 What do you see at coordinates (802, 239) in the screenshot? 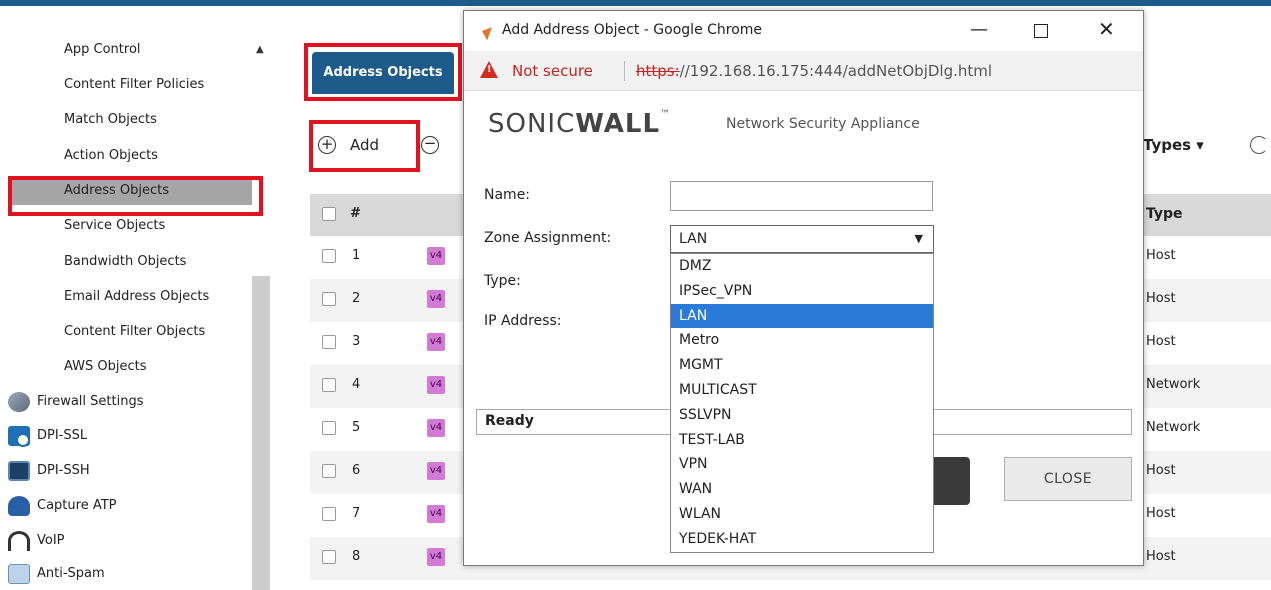
I see `zone-assignment-select: LAN ▼` at bounding box center [802, 239].